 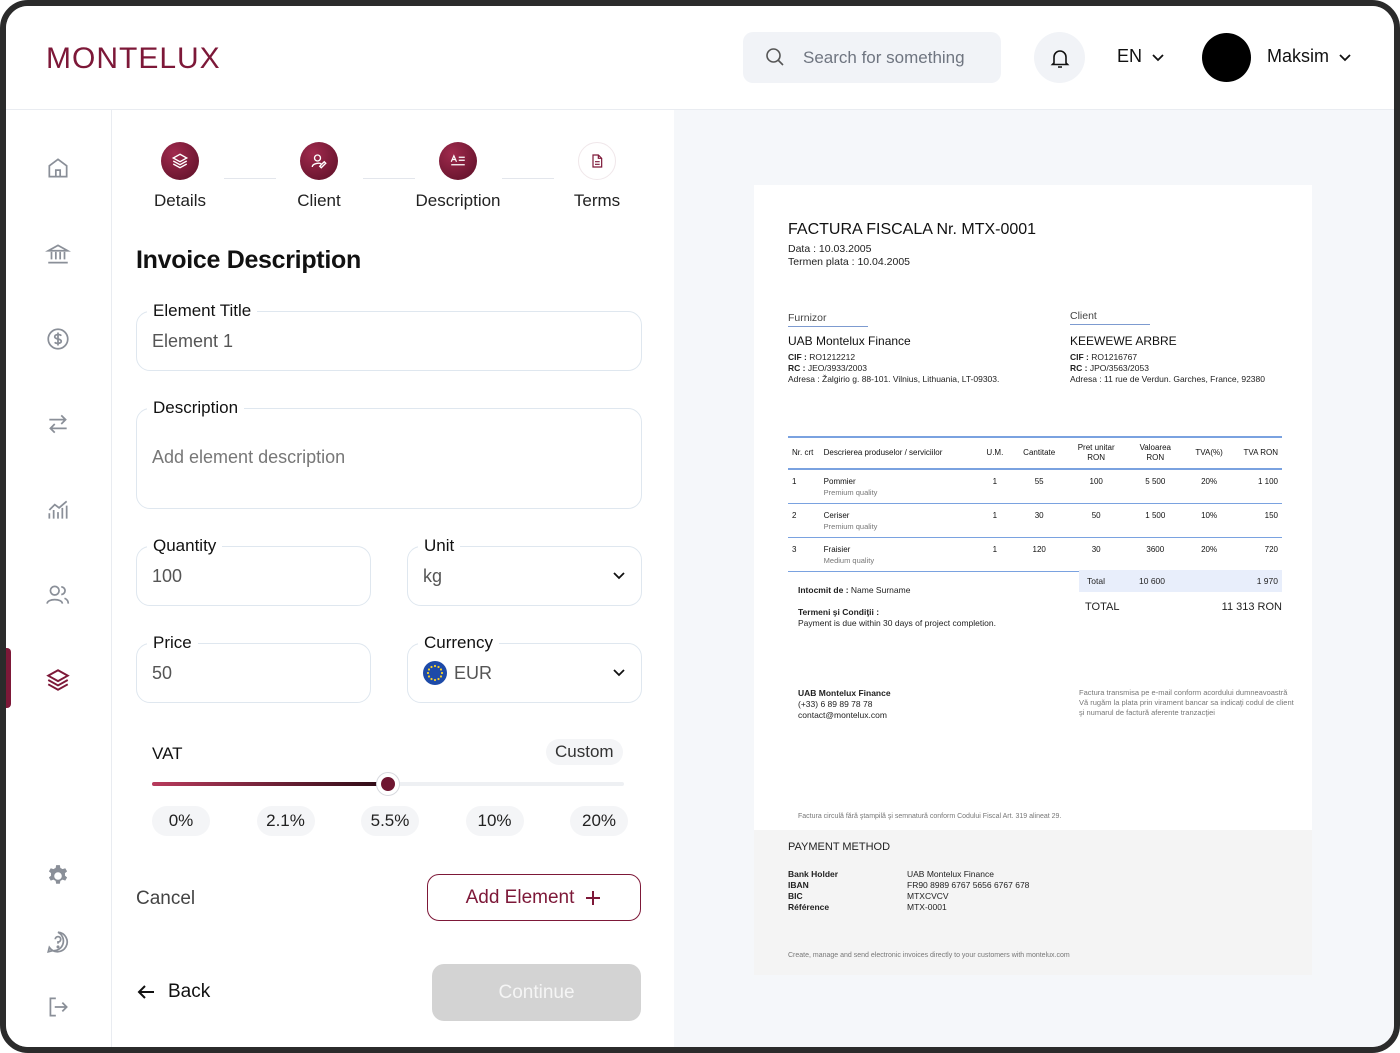 I want to click on sidebar-item-logout, so click(x=58, y=1007).